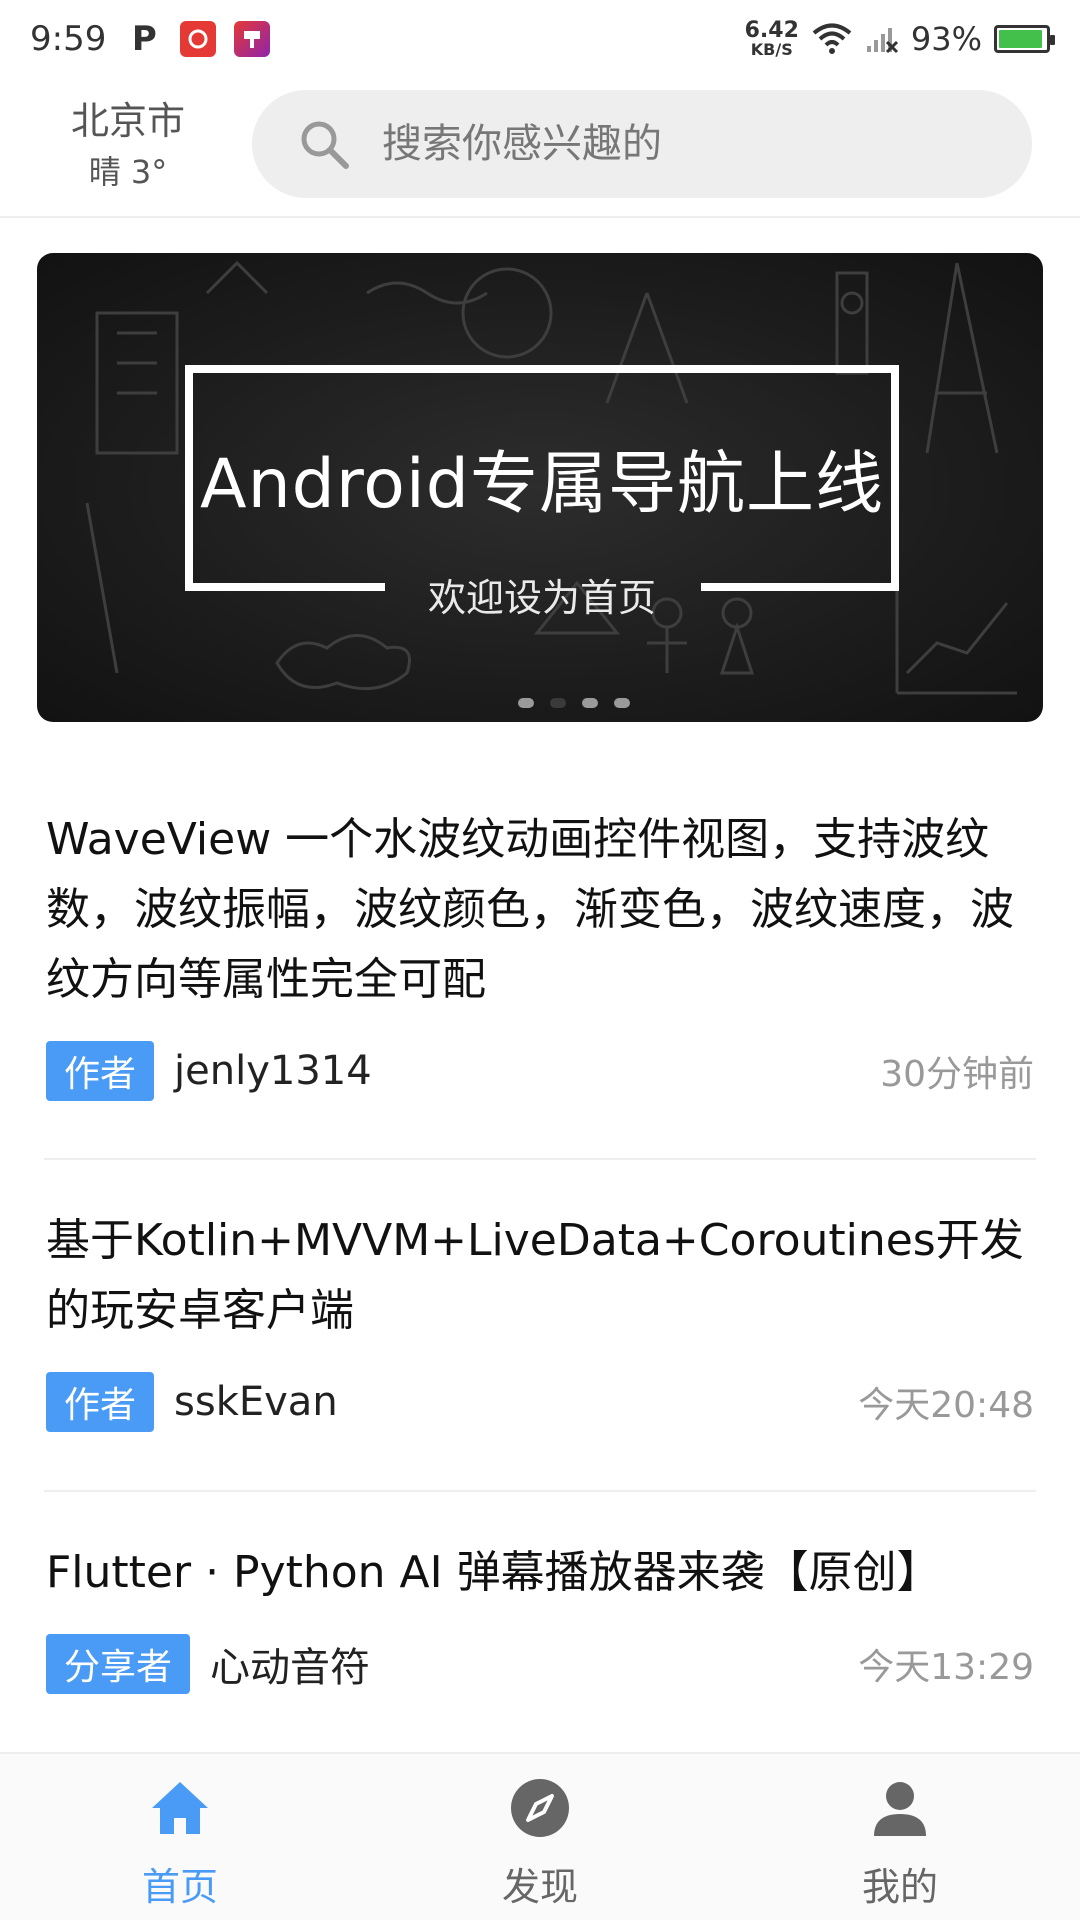 The image size is (1080, 1920). I want to click on city-label: 北京市, so click(127, 121).